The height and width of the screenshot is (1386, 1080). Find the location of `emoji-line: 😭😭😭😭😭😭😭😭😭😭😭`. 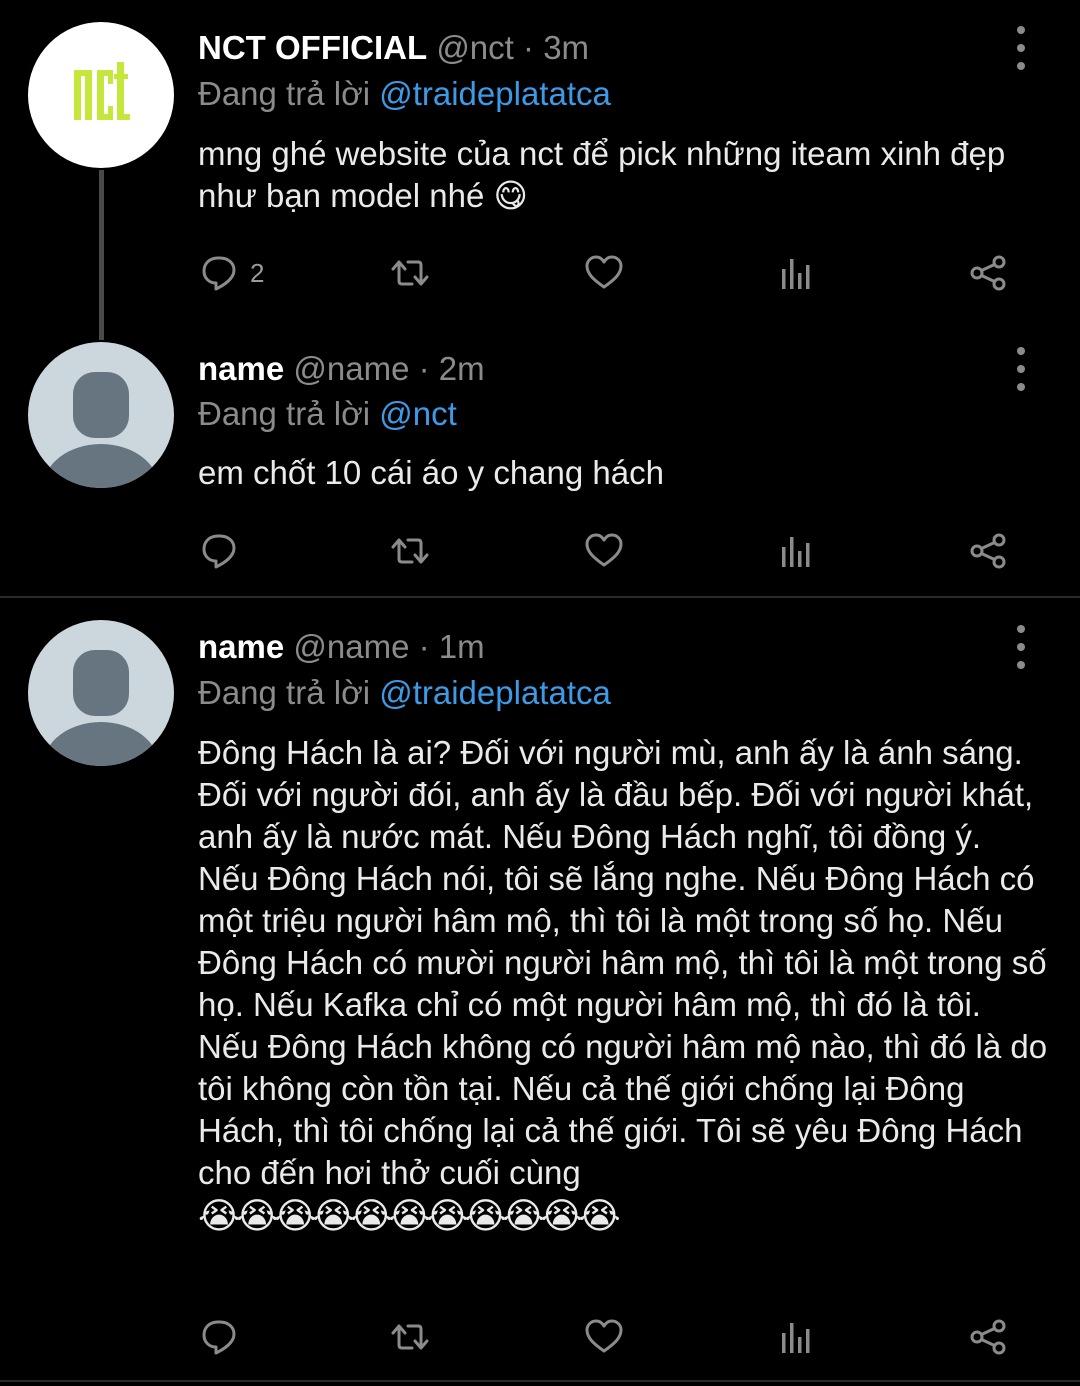

emoji-line: 😭😭😭😭😭😭😭😭😭😭😭 is located at coordinates (409, 1215).